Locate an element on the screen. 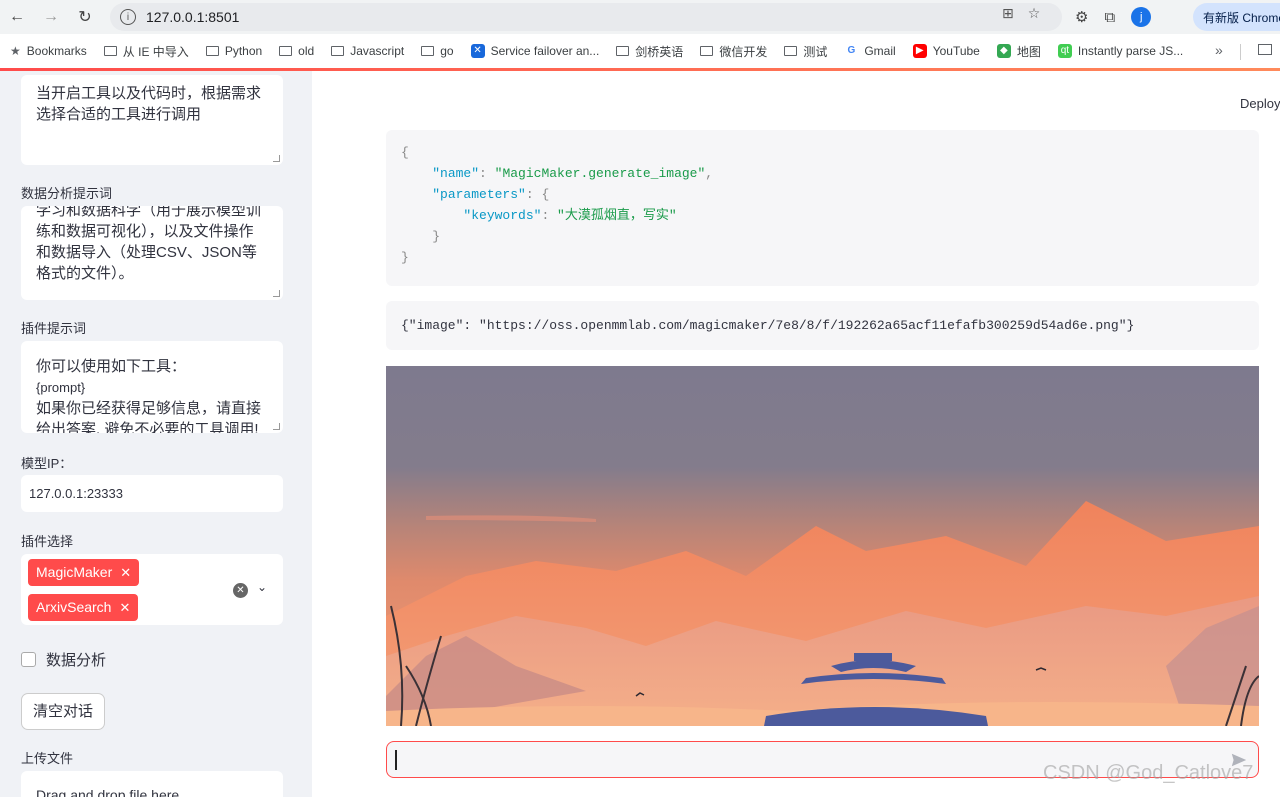 The width and height of the screenshot is (1280, 797). plugin-tag-arxivsearch: ArxivSearch ✕ is located at coordinates (83, 607).